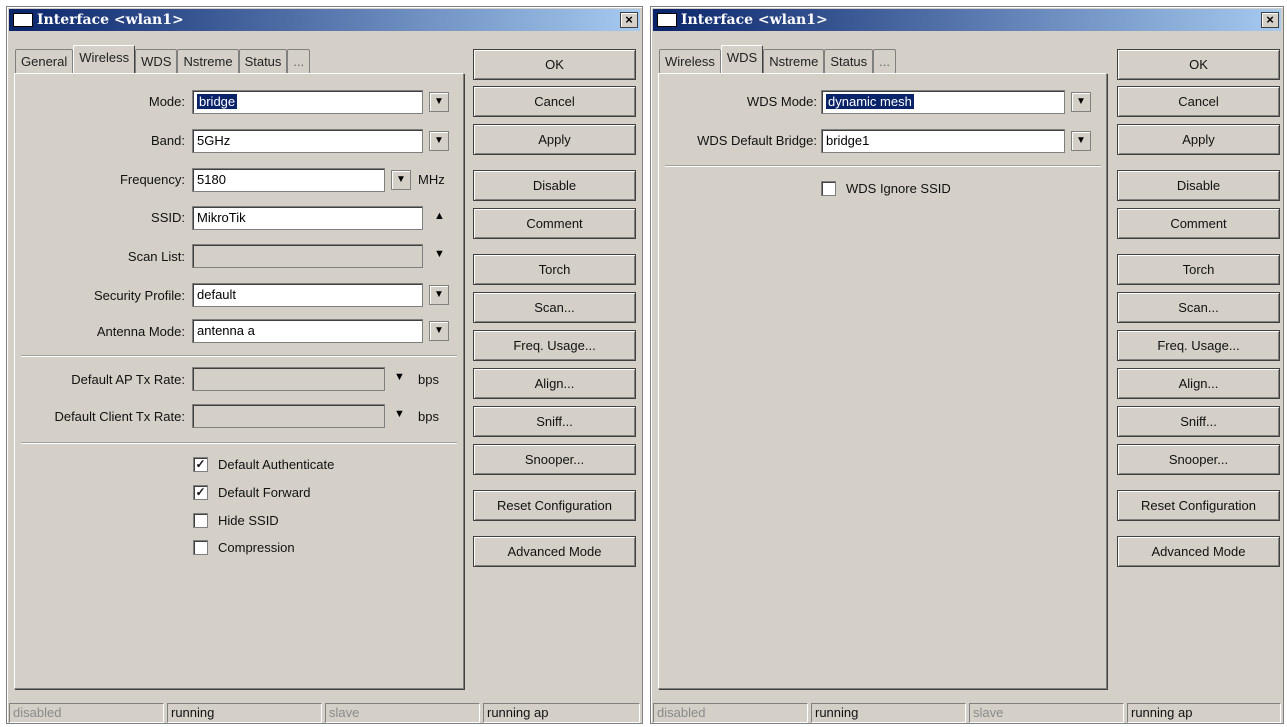 The width and height of the screenshot is (1287, 727). Describe the element at coordinates (439, 295) in the screenshot. I see `security-profile-dropdown-icon: ▼` at that location.